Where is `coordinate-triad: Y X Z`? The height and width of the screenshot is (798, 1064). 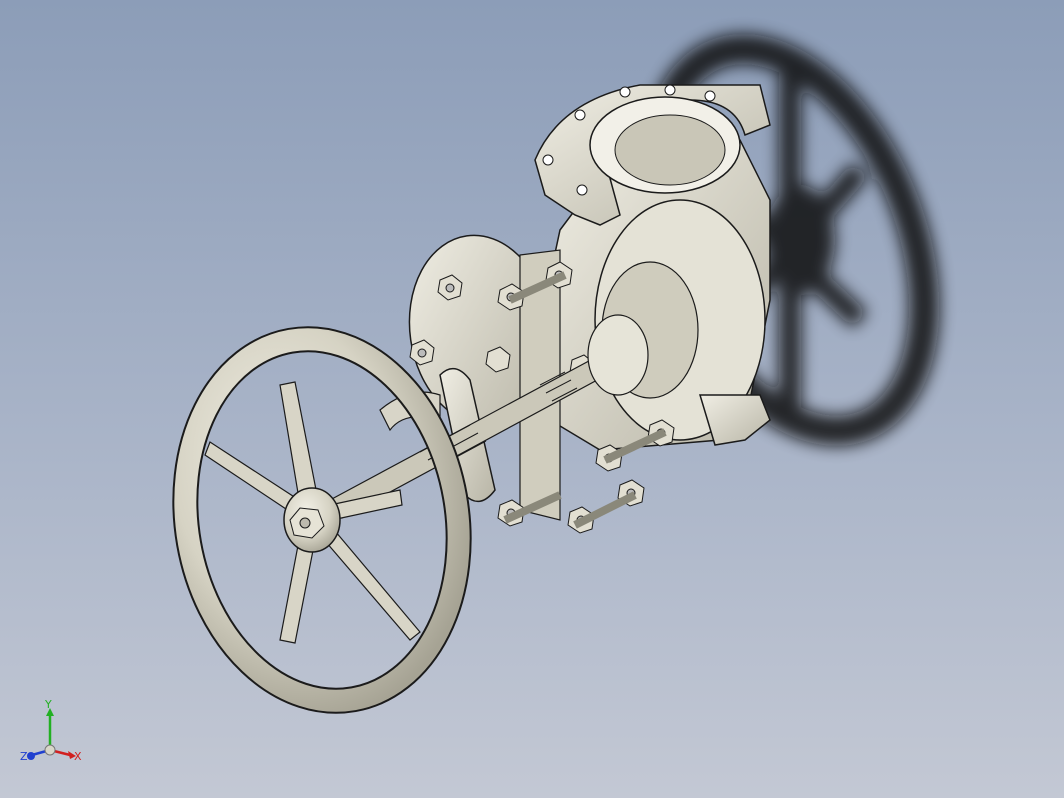 coordinate-triad: Y X Z is located at coordinates (54, 739).